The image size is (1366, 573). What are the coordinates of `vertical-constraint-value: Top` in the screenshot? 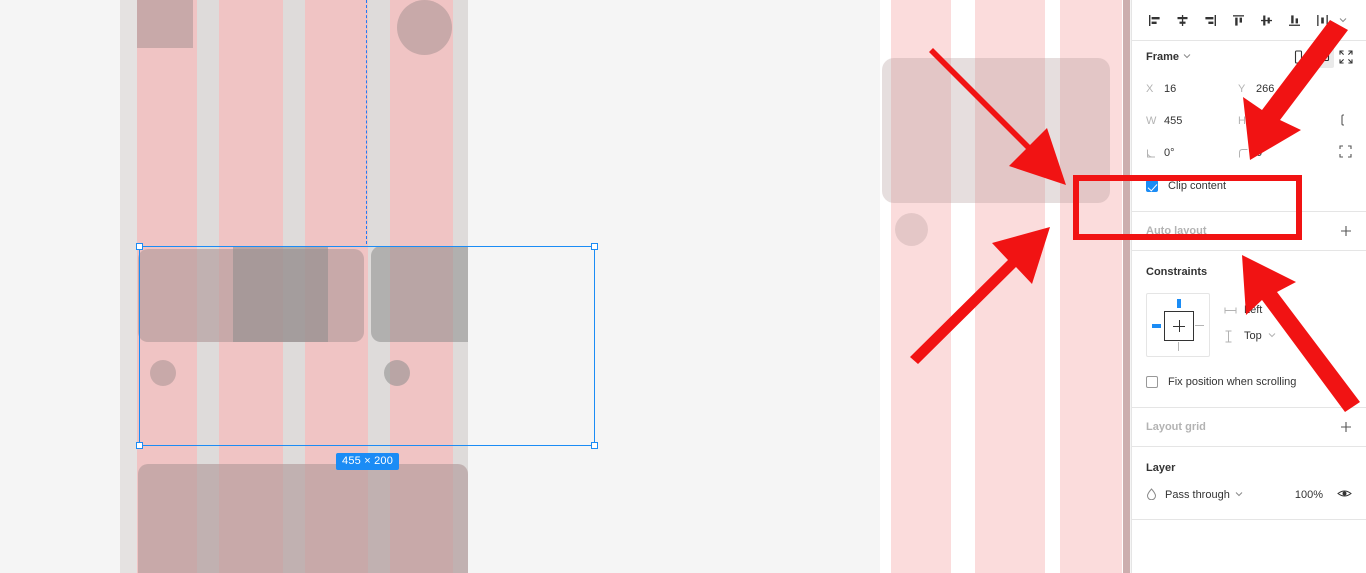 It's located at (1253, 336).